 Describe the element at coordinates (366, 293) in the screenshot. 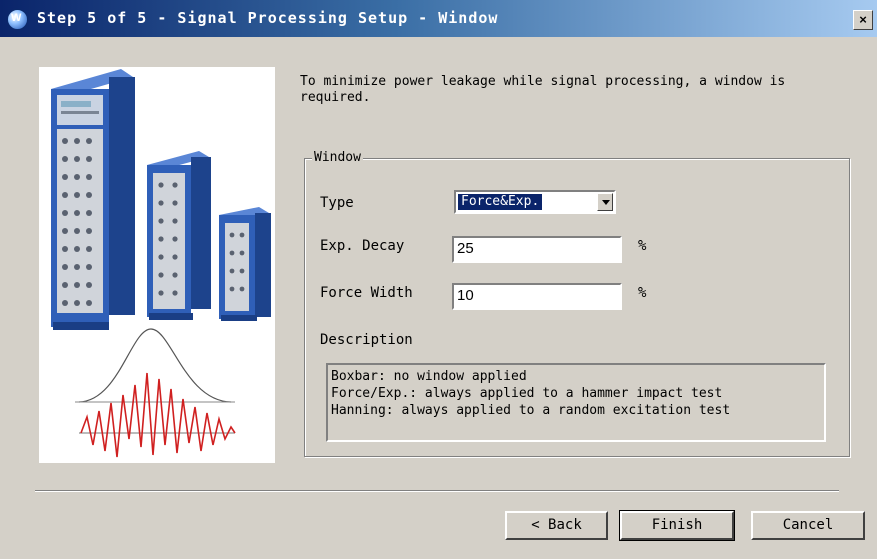

I see `force-width-label: Force Width` at that location.